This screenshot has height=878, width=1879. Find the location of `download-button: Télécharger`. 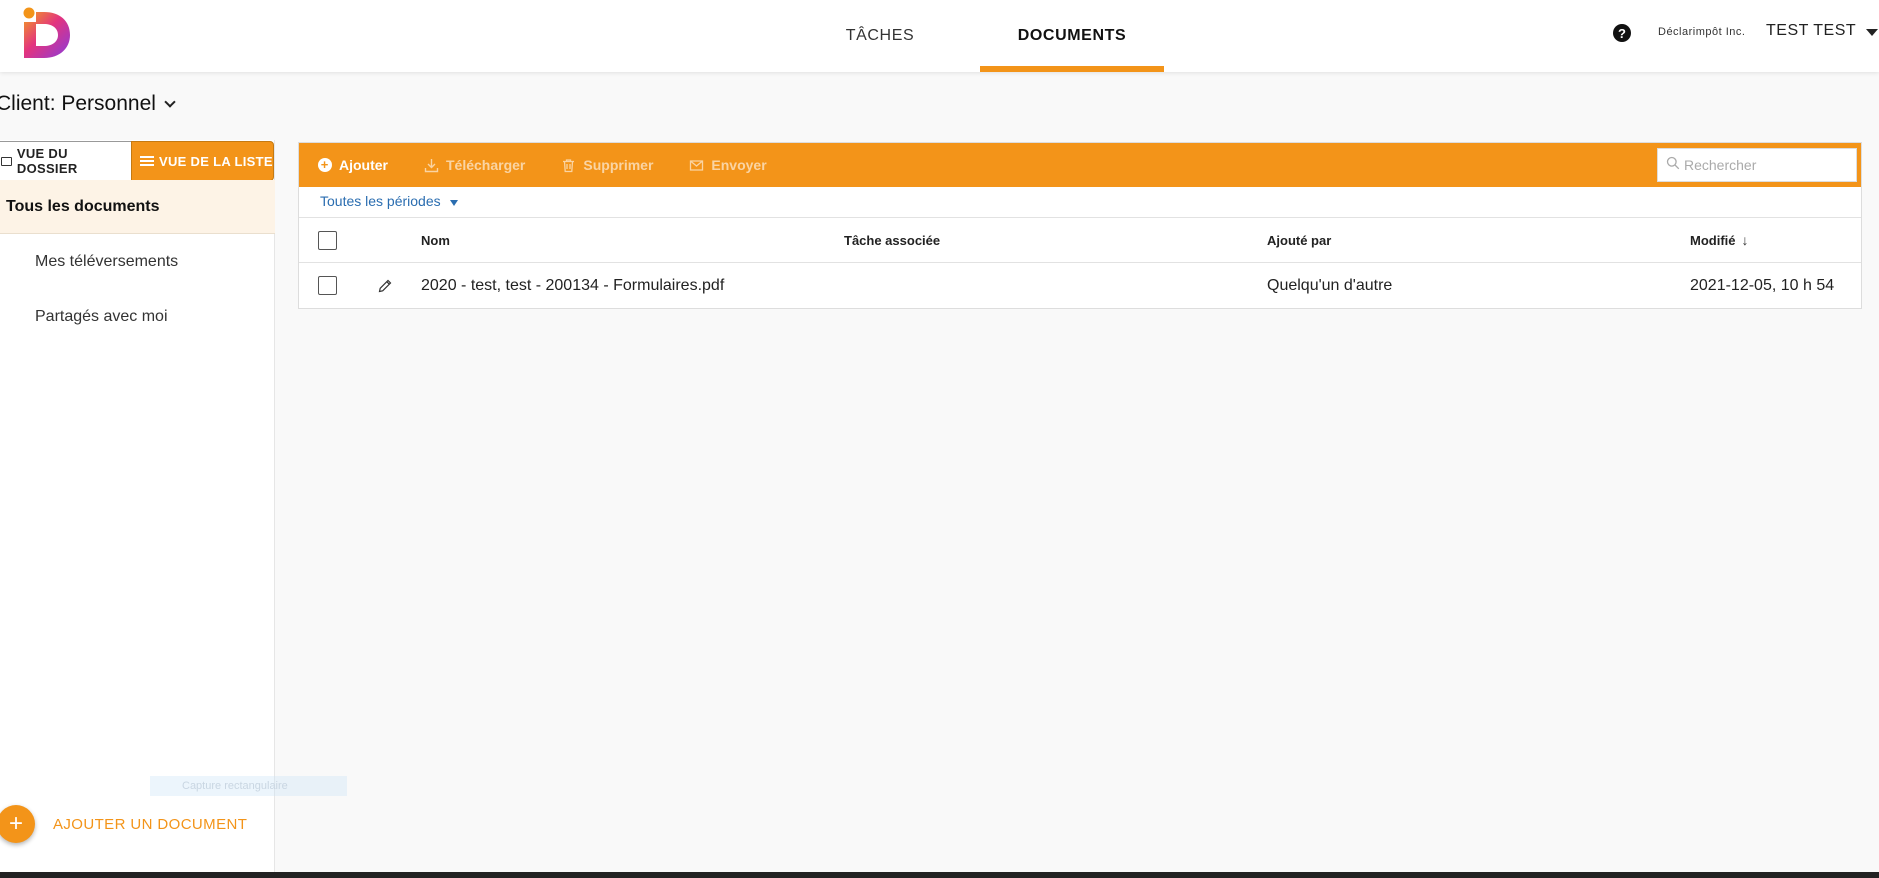

download-button: Télécharger is located at coordinates (482, 165).